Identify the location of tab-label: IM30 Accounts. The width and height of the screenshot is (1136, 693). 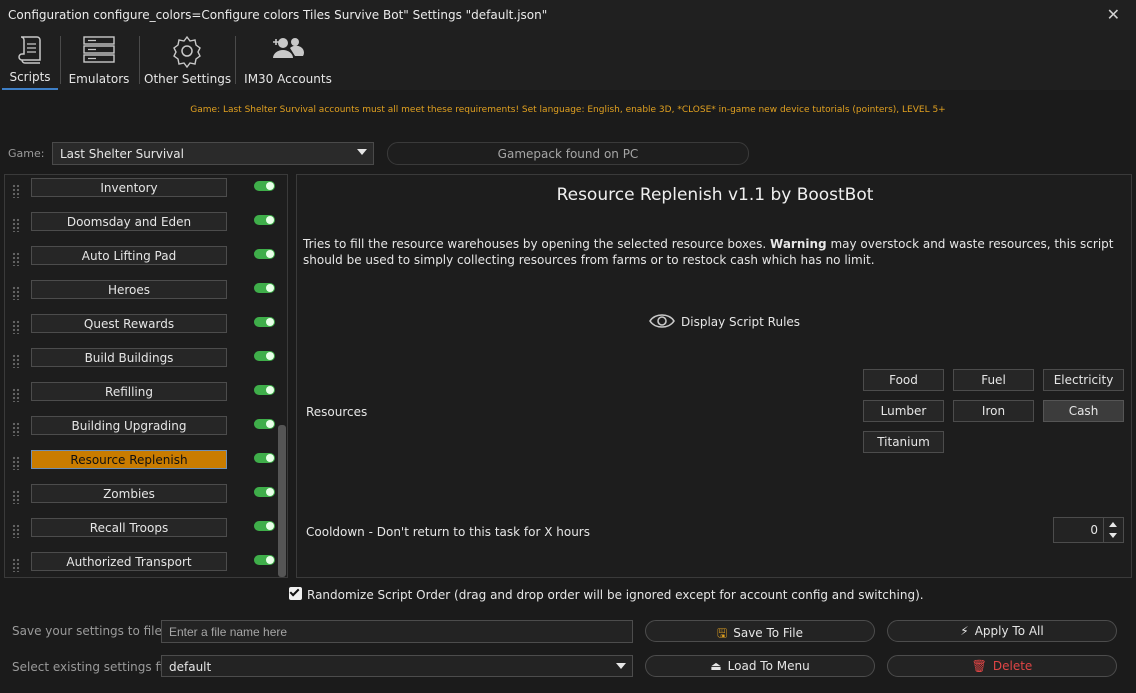
(288, 79).